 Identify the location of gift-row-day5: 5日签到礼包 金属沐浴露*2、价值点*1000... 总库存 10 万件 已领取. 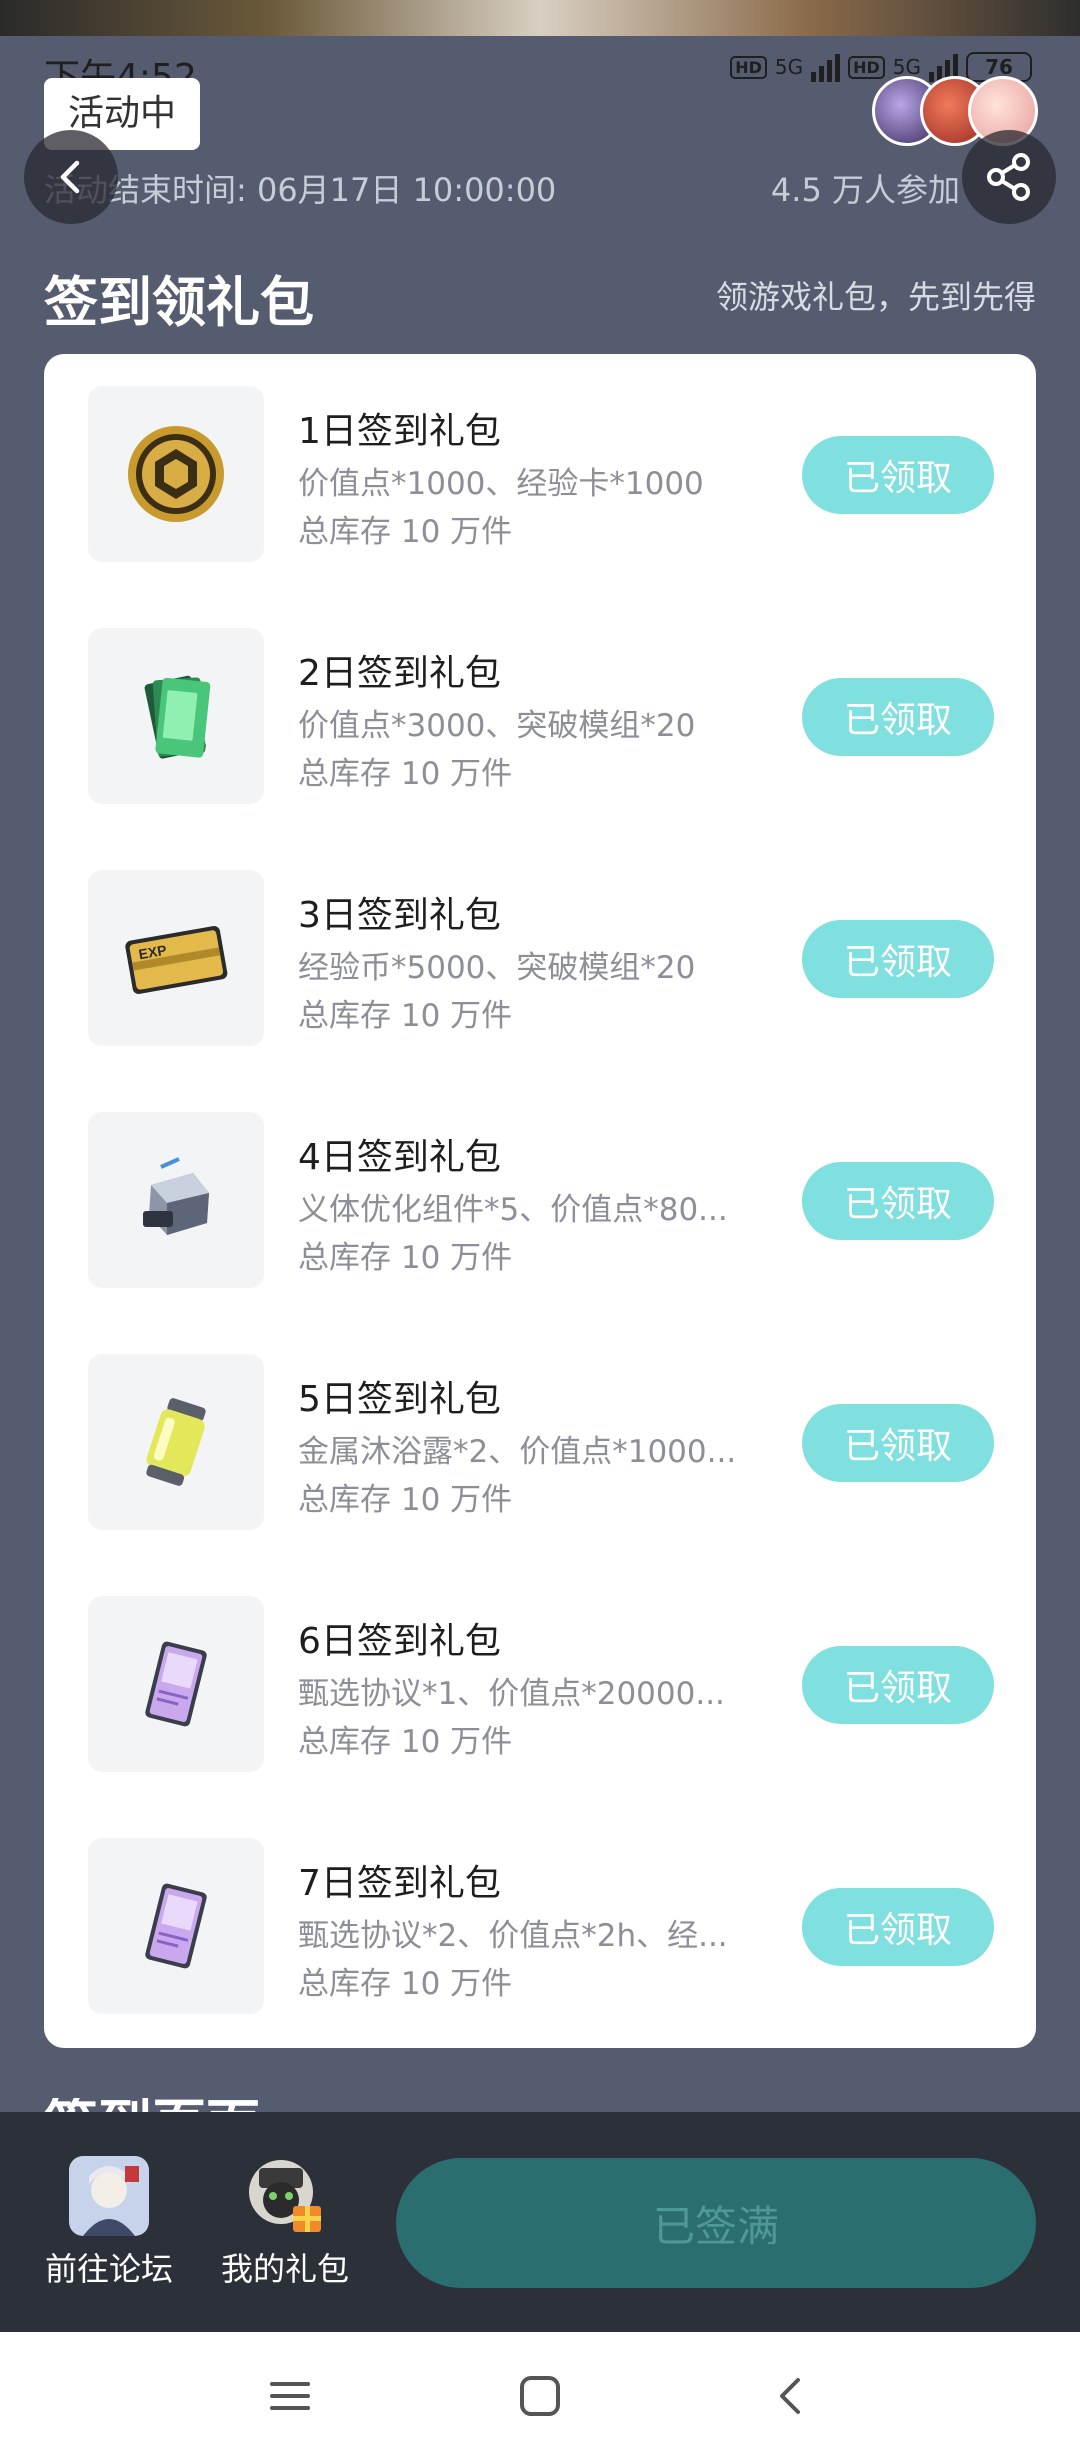
(540, 1443).